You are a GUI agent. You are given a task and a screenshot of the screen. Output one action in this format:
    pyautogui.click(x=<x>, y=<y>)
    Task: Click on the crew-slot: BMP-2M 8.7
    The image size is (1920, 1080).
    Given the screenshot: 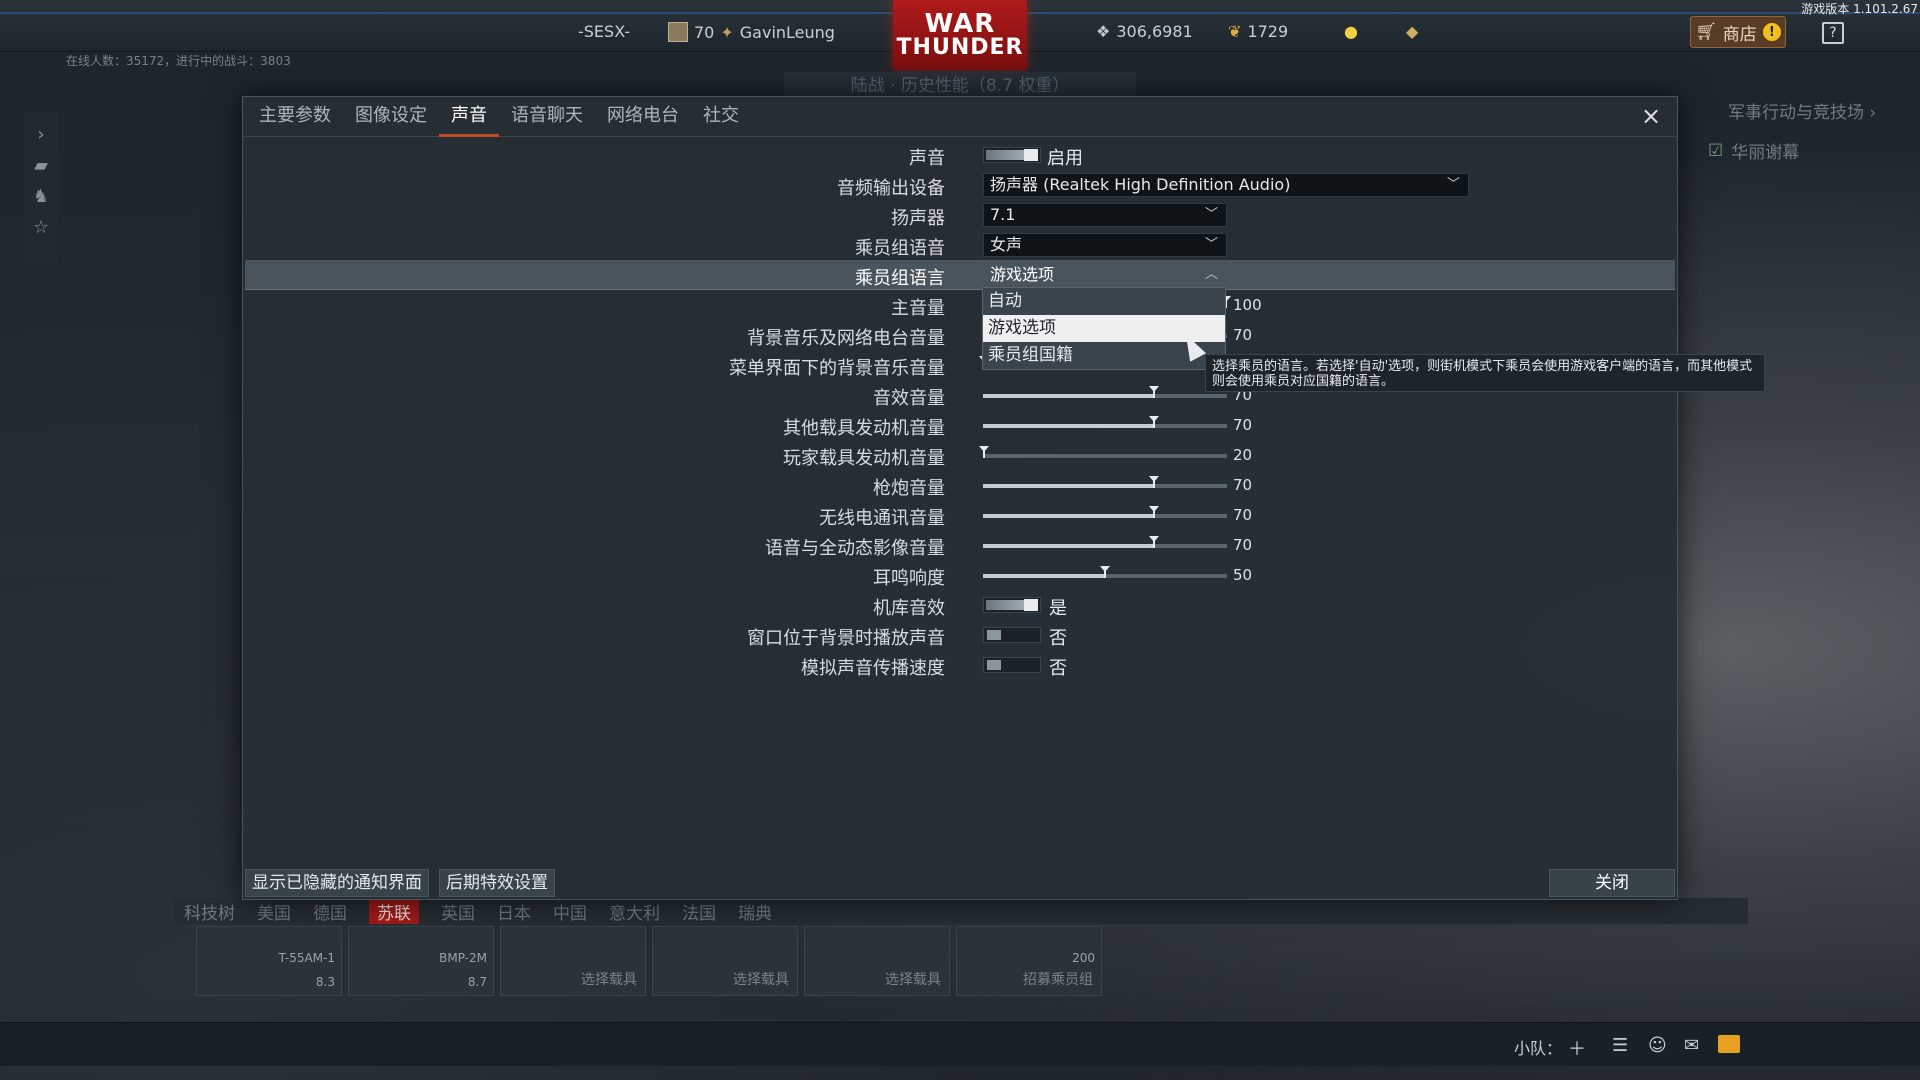 What is the action you would take?
    pyautogui.click(x=421, y=961)
    